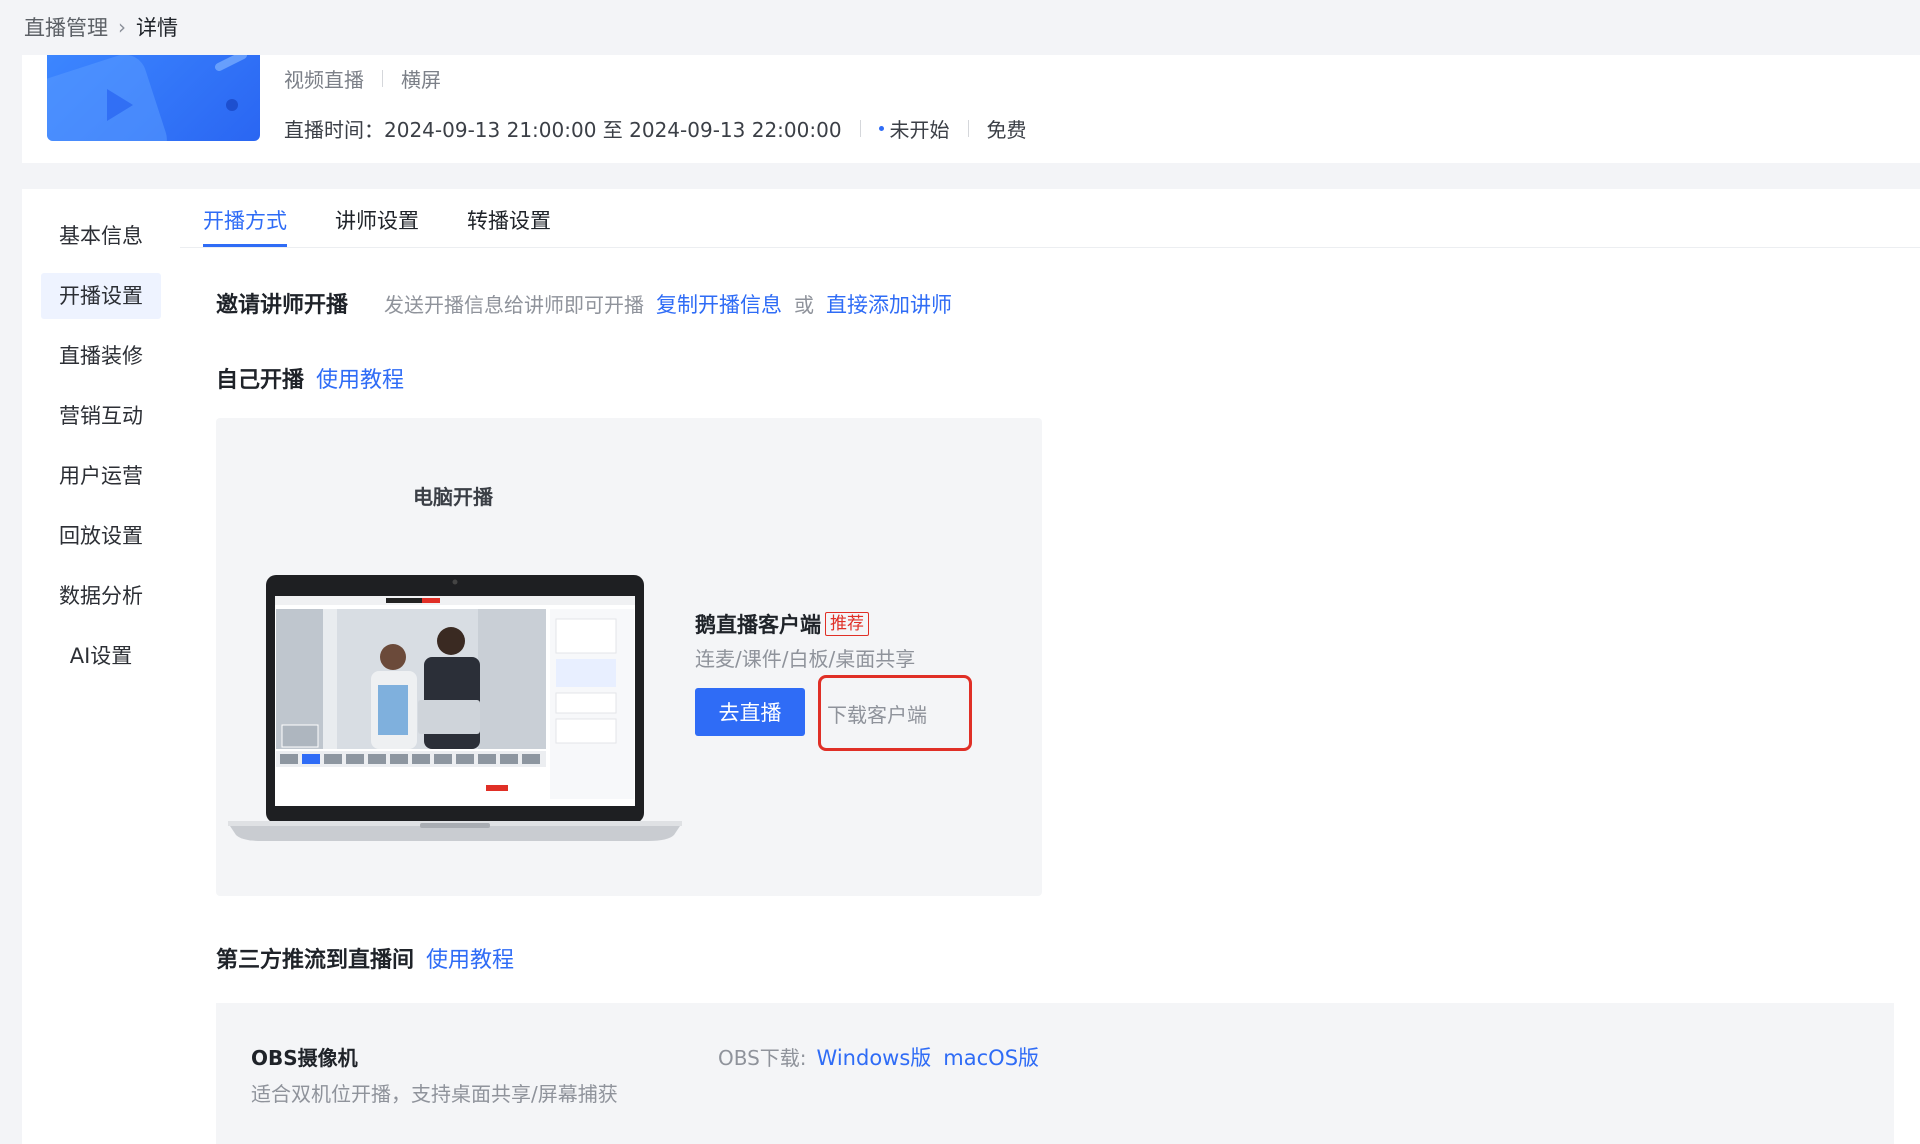 The height and width of the screenshot is (1144, 1920). I want to click on status-dot-icon, so click(881, 128).